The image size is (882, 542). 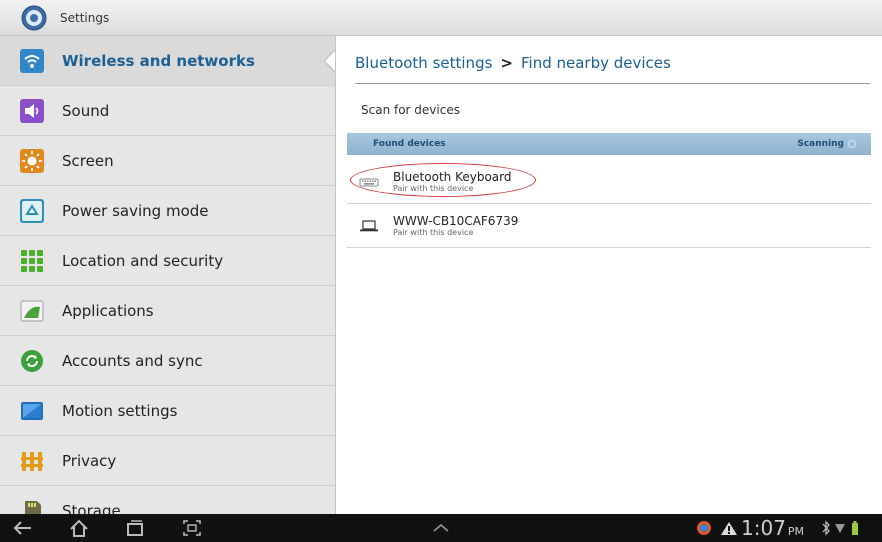 What do you see at coordinates (91, 508) in the screenshot?
I see `sidebar-item-label: Storage` at bounding box center [91, 508].